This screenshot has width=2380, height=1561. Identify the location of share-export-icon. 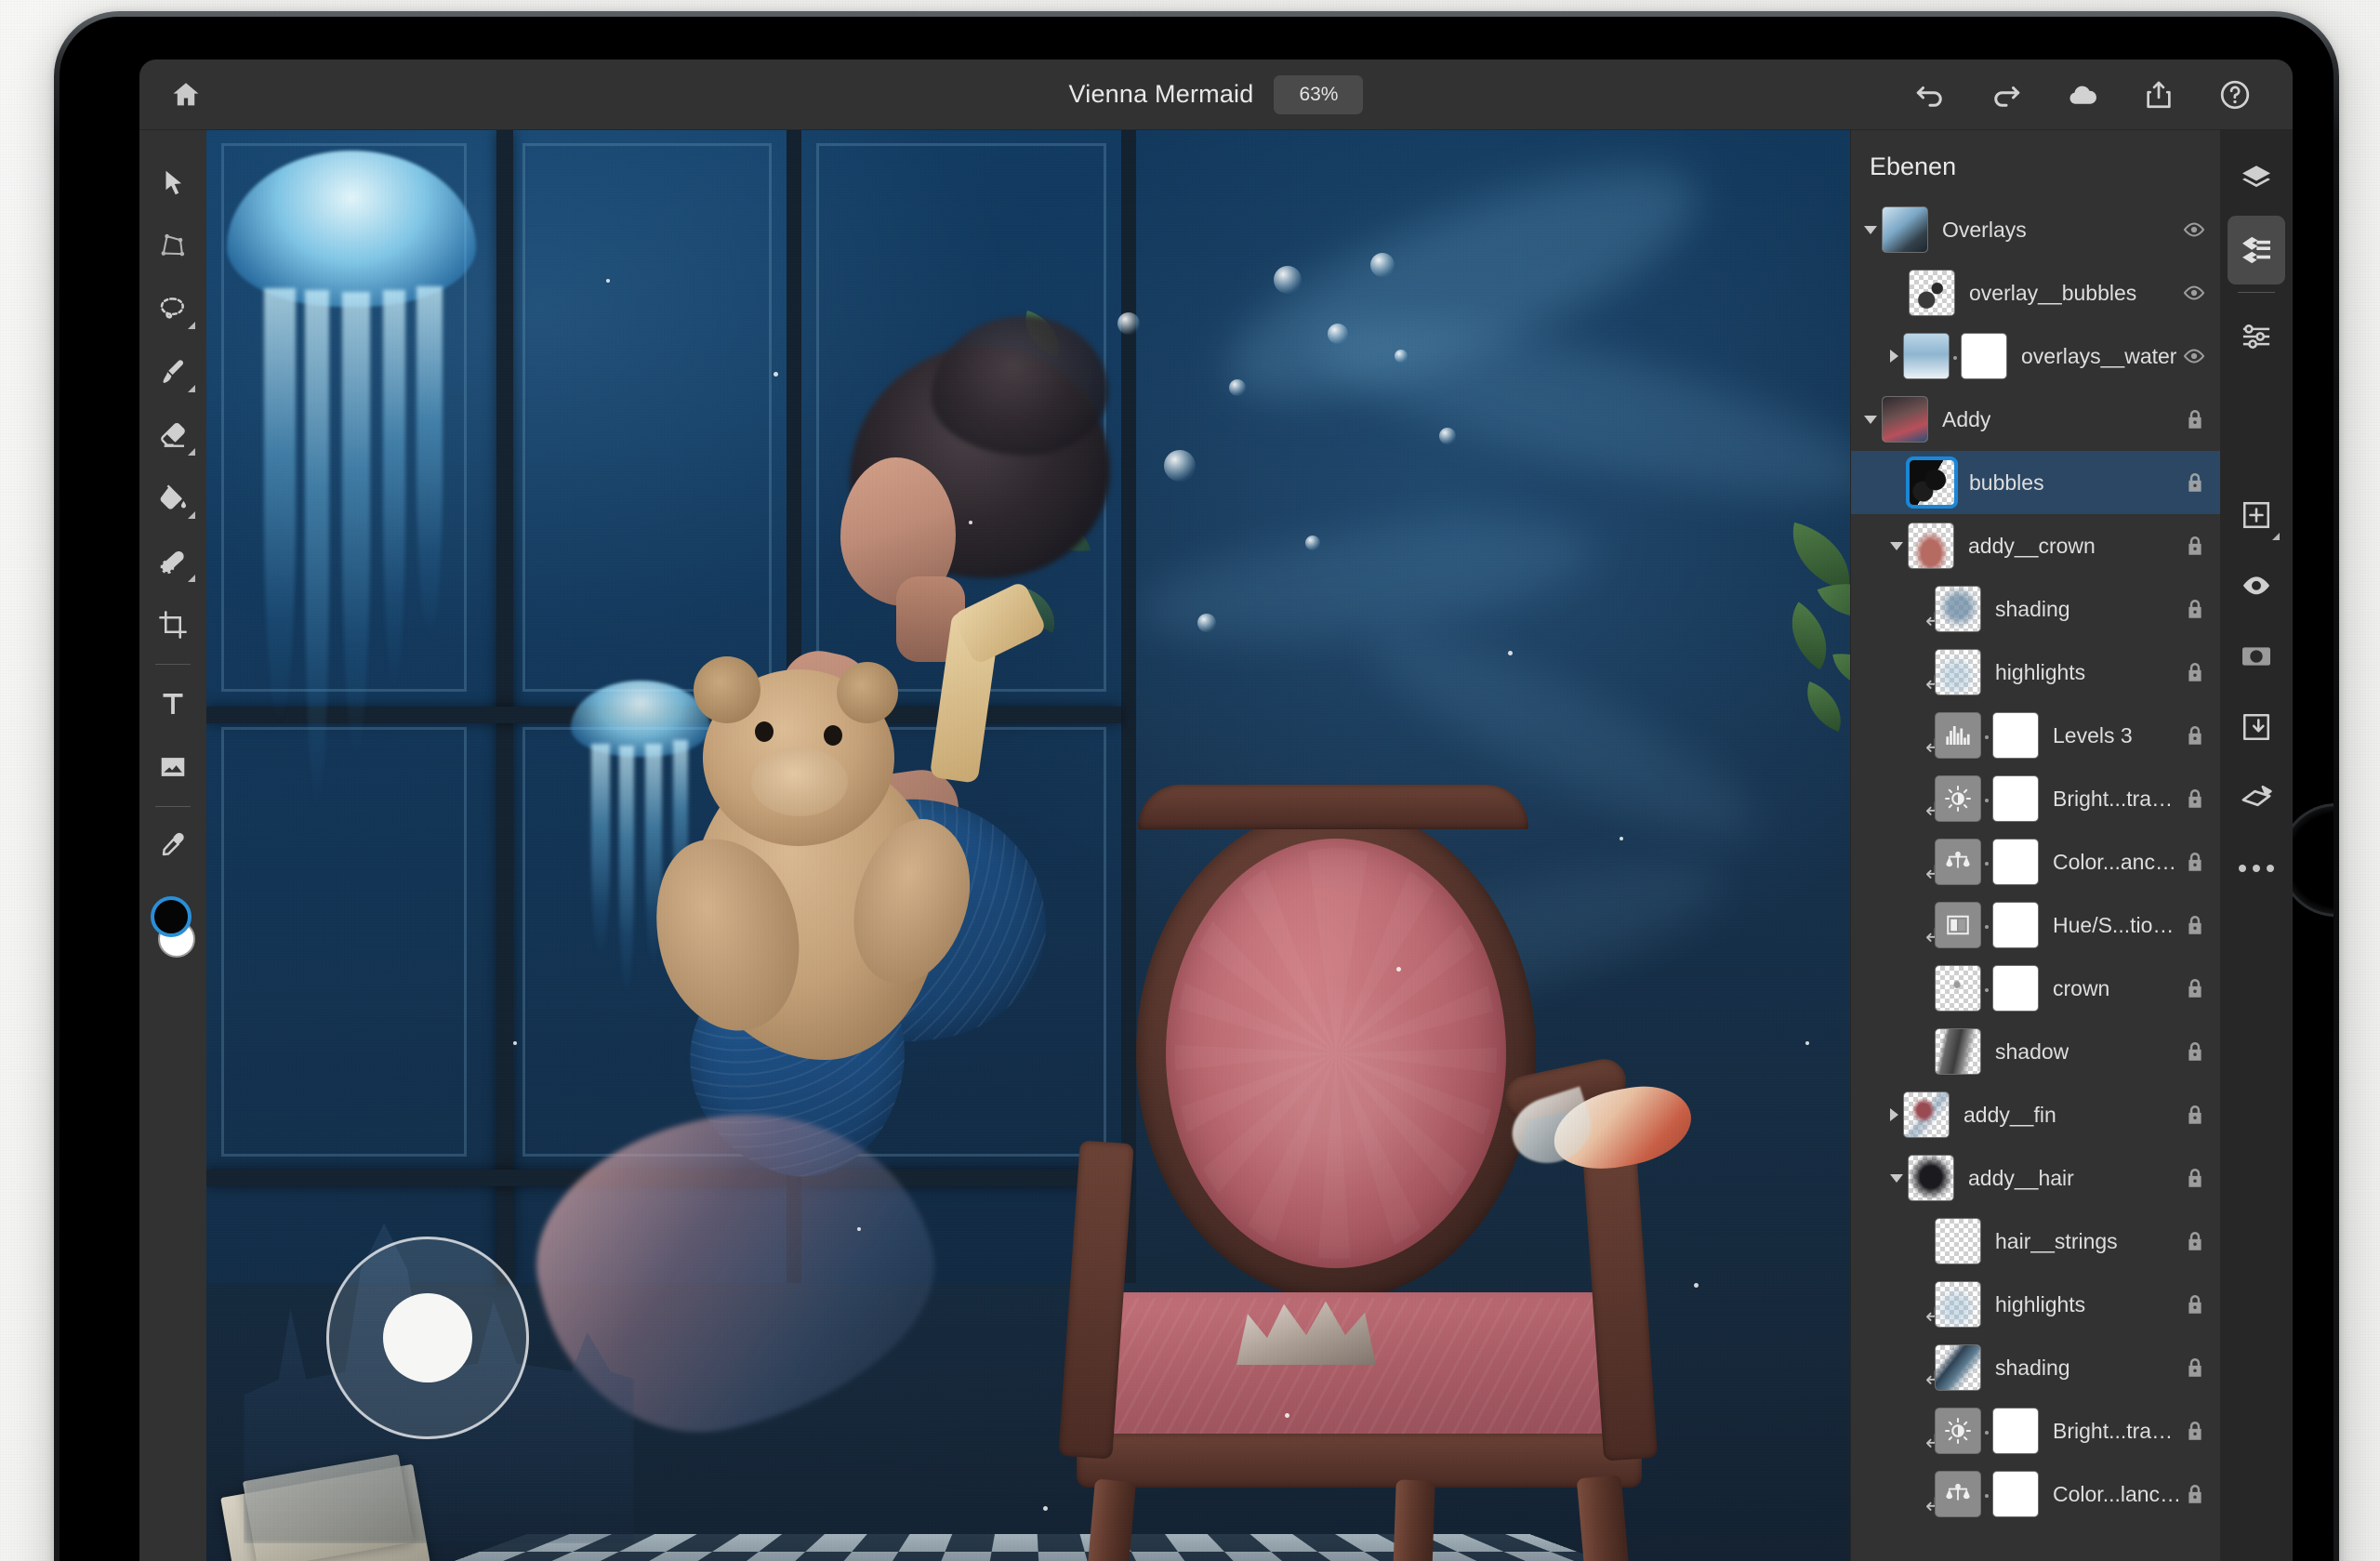
(2158, 95).